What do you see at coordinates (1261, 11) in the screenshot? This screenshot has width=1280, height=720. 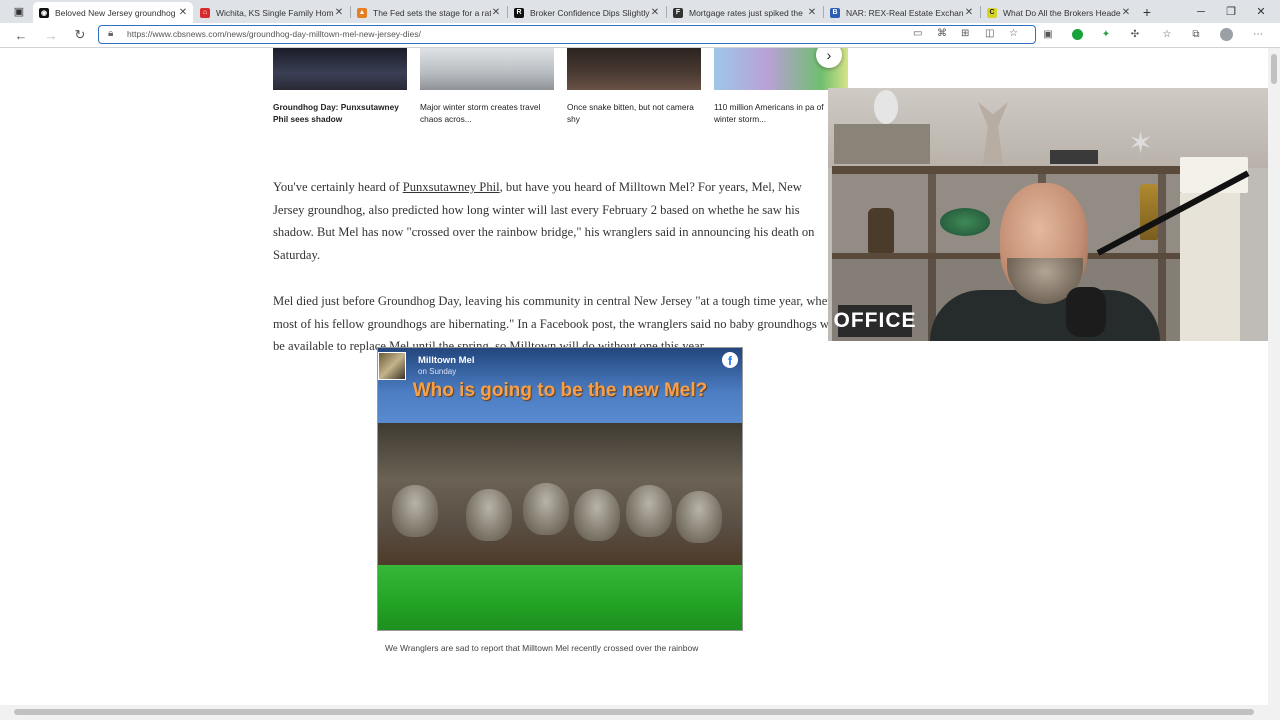 I see `close-window-icon: ✕` at bounding box center [1261, 11].